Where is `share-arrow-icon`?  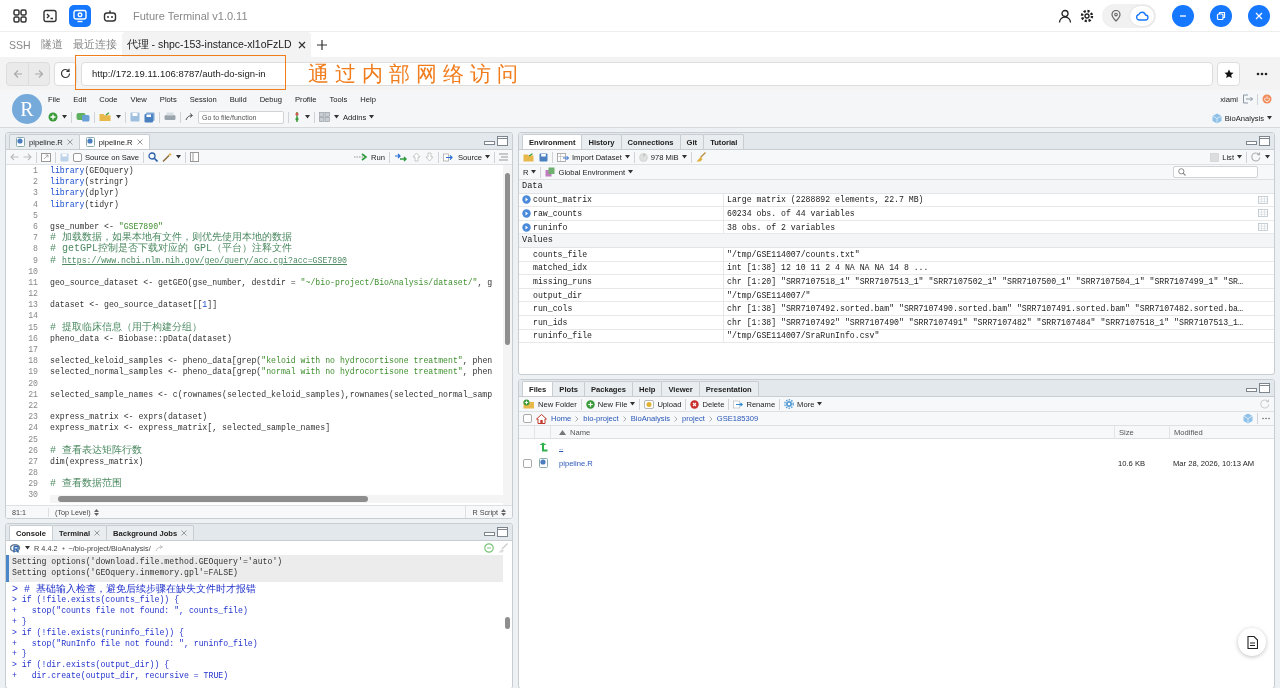
share-arrow-icon is located at coordinates (159, 548).